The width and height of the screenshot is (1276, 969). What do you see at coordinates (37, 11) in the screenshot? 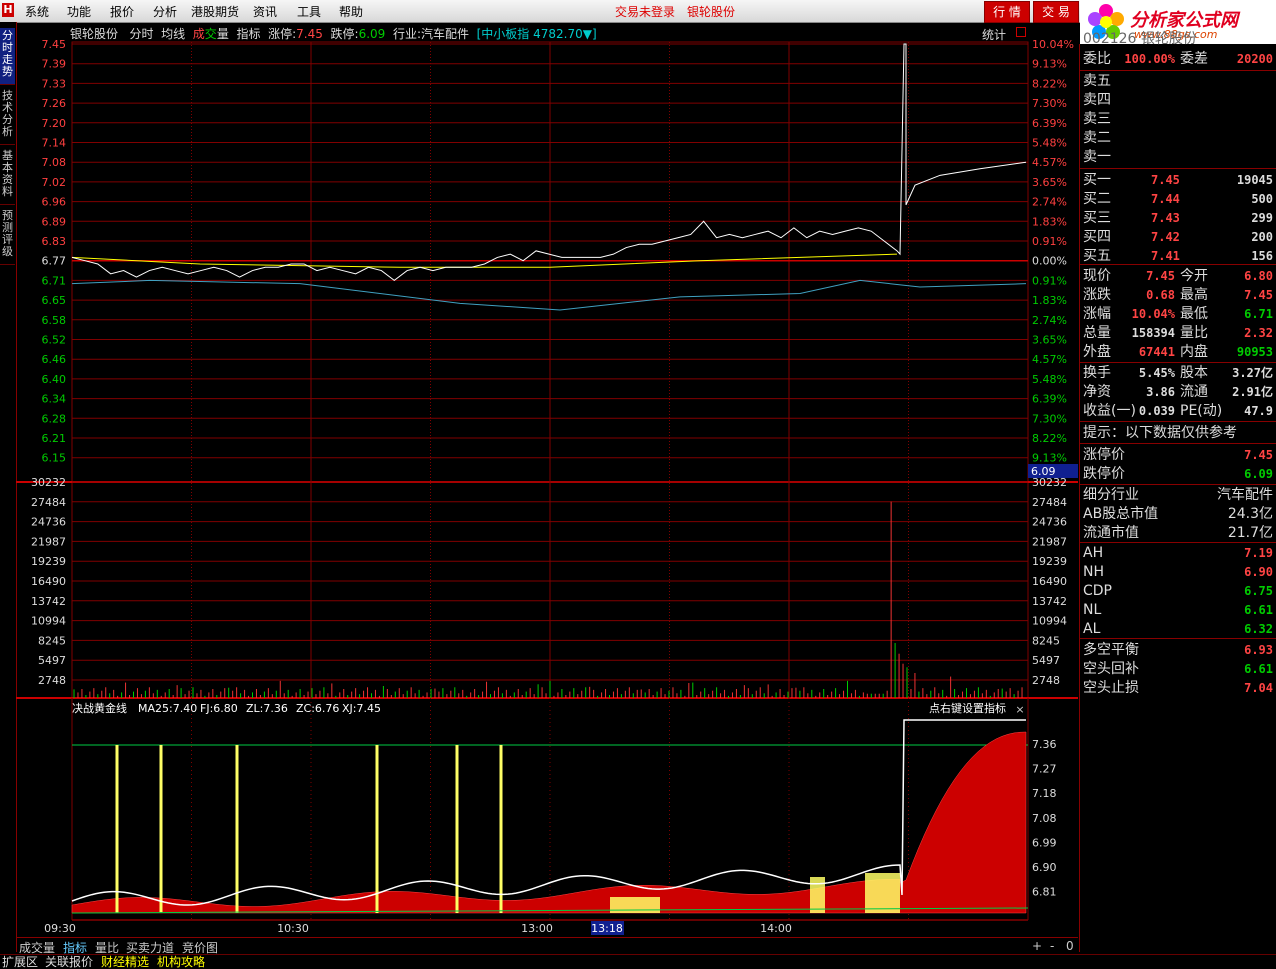
I see `menu-system: 系统` at bounding box center [37, 11].